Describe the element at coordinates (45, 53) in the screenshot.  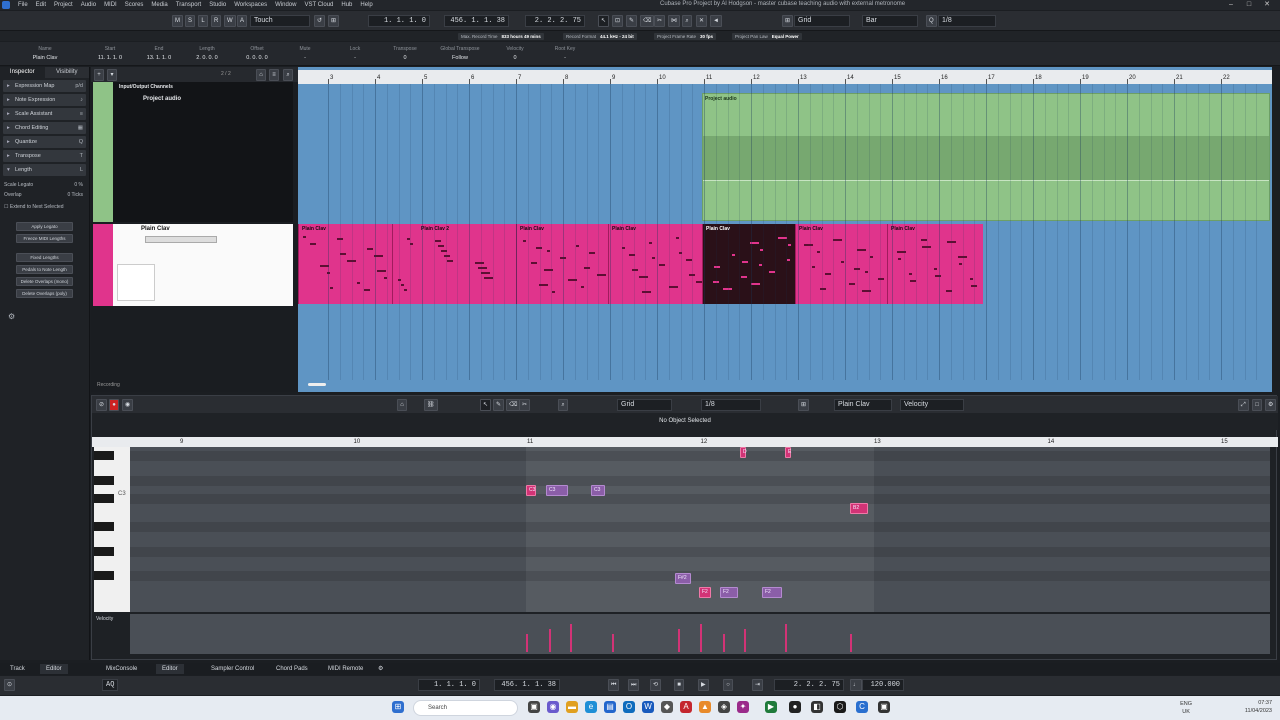
I see `info-name: Name Plain Clav` at that location.